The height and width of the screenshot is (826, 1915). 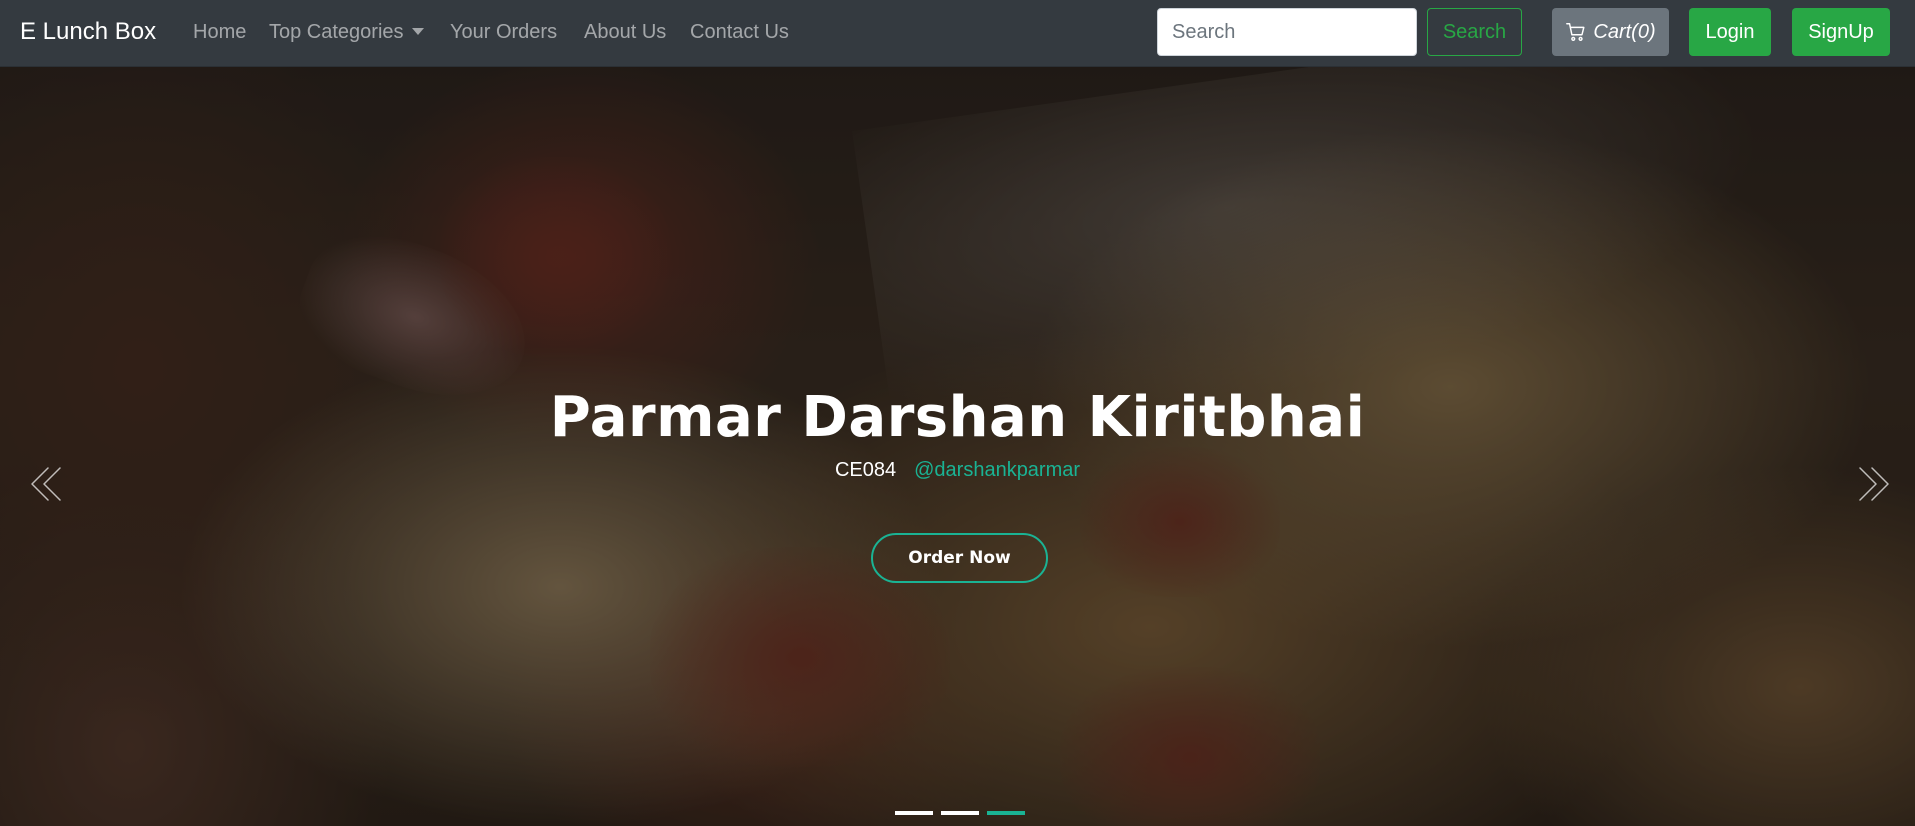 What do you see at coordinates (1841, 32) in the screenshot?
I see `signup-button: SignUp` at bounding box center [1841, 32].